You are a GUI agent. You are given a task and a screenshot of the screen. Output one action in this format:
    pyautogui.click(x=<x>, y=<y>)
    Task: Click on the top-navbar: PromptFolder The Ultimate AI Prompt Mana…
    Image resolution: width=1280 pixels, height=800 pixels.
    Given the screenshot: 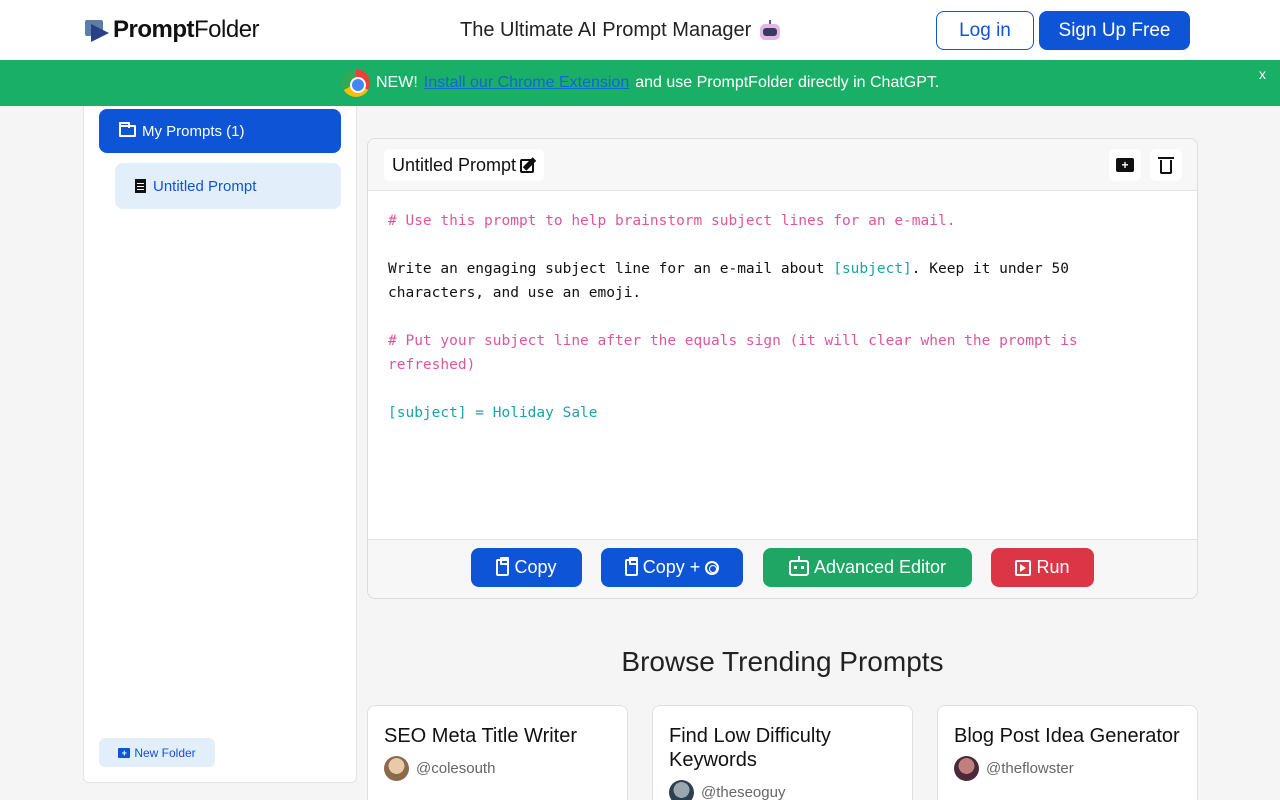 What is the action you would take?
    pyautogui.click(x=640, y=30)
    